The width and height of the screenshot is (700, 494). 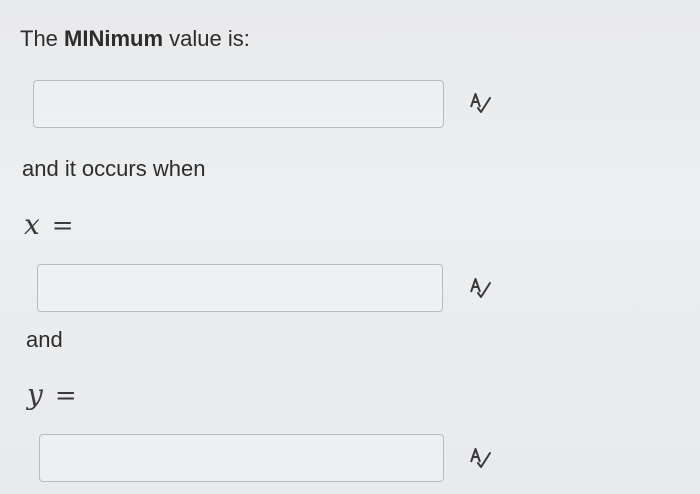 I want to click on y-variable: y, so click(x=35, y=394).